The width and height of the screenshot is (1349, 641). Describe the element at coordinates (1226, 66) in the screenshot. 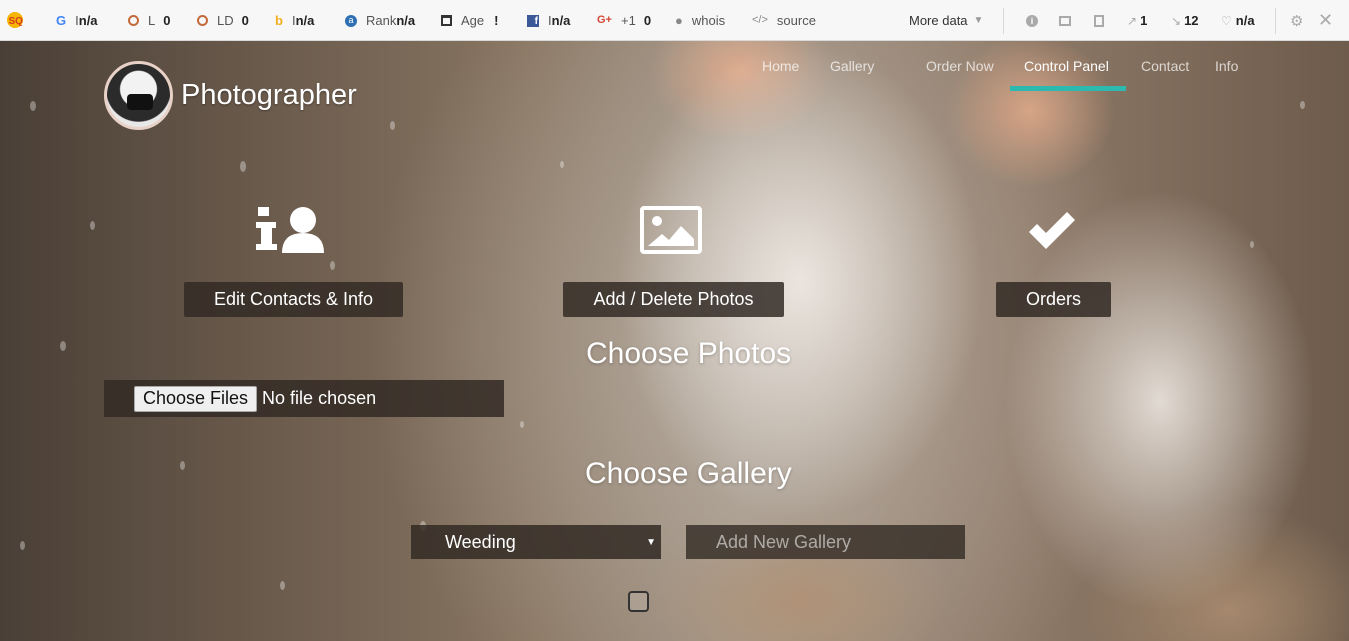

I see `nav-info: Info` at that location.